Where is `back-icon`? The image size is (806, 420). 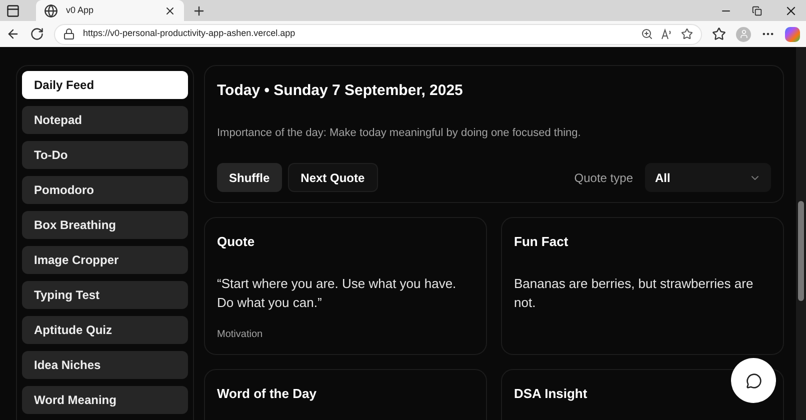
back-icon is located at coordinates (13, 34).